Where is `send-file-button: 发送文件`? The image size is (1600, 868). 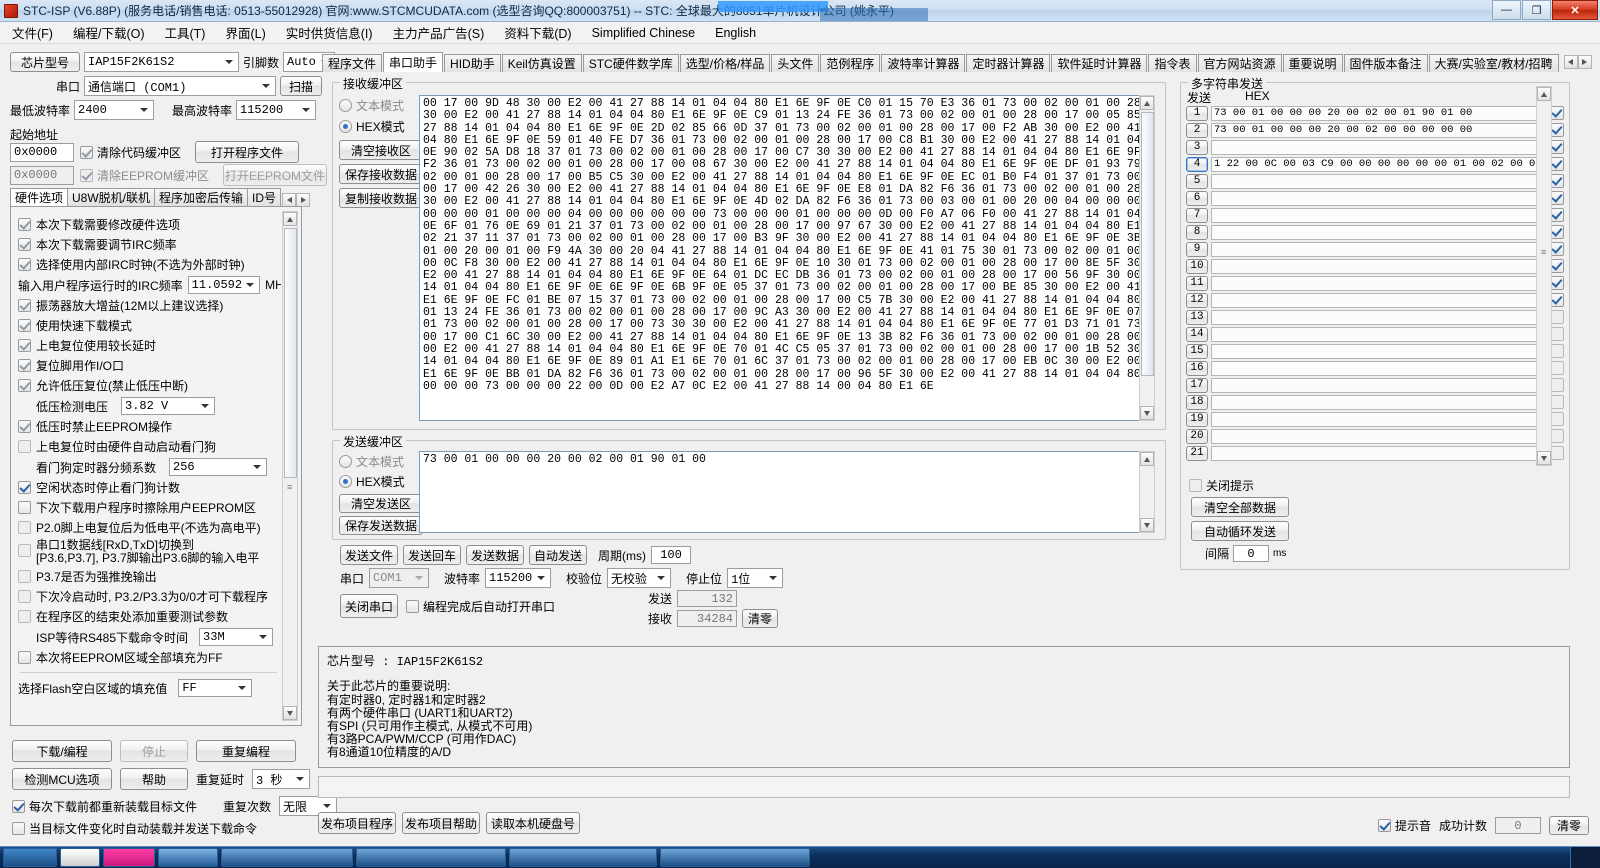 send-file-button: 发送文件 is located at coordinates (369, 555).